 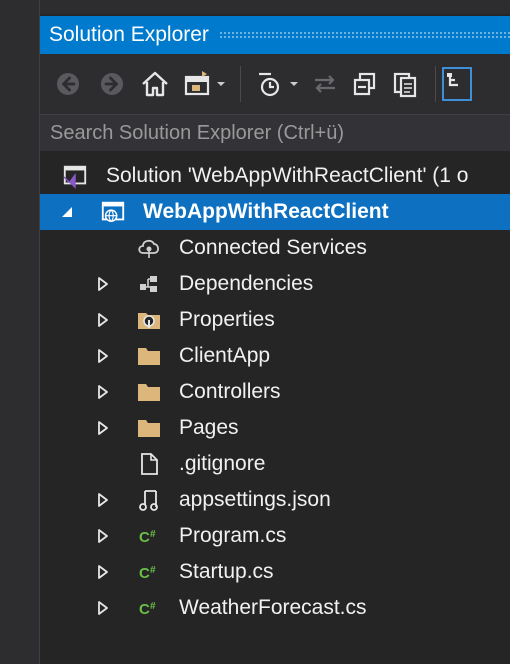 I want to click on panel-title: Solution Explorer, so click(x=129, y=34).